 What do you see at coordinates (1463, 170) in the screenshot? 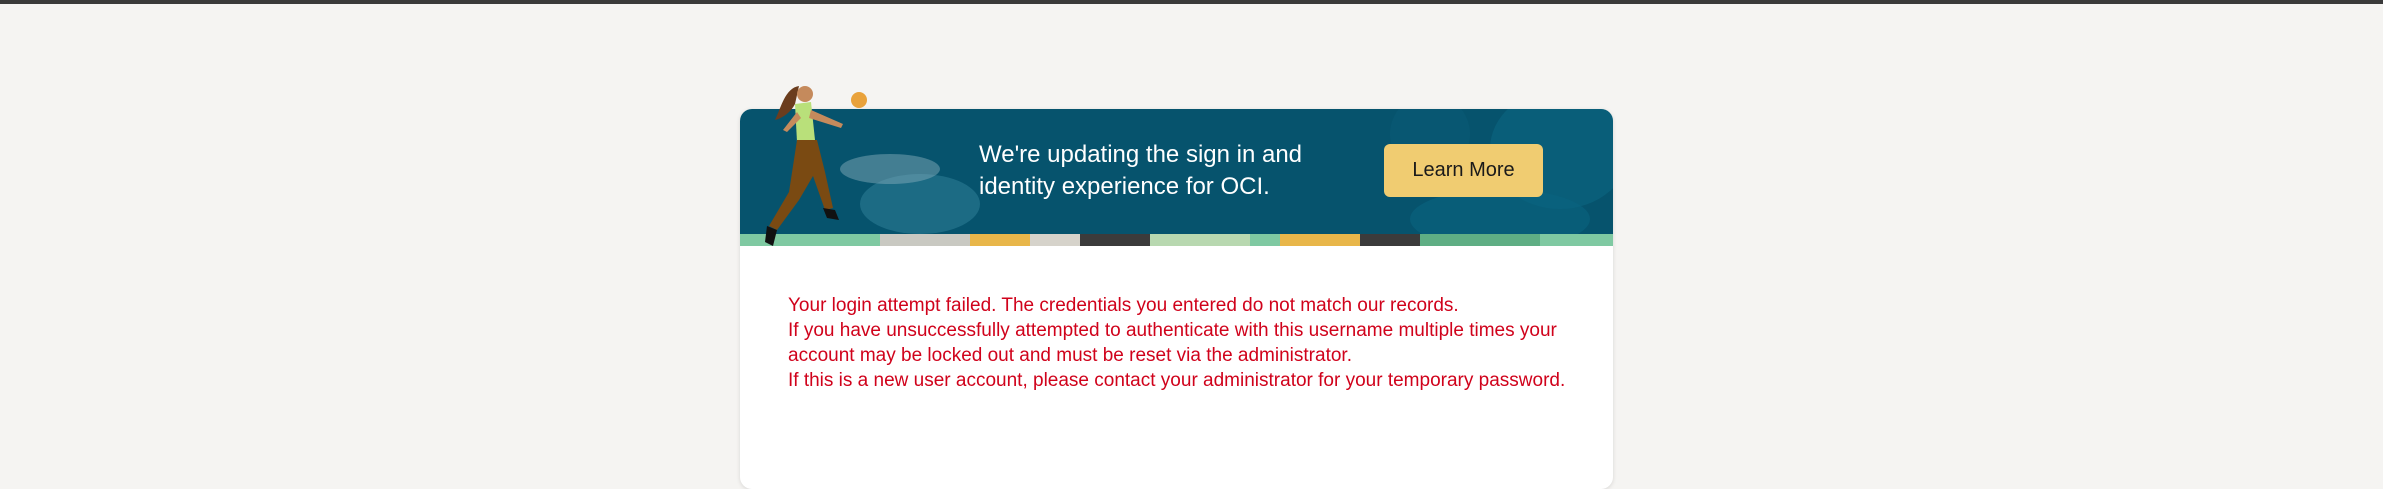
I see `learn-more-button: Learn More` at bounding box center [1463, 170].